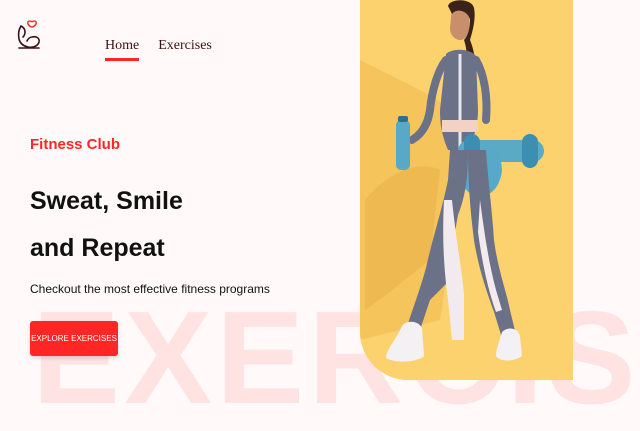 The image size is (640, 431). I want to click on nav-link-exercises: Exercises, so click(185, 49).